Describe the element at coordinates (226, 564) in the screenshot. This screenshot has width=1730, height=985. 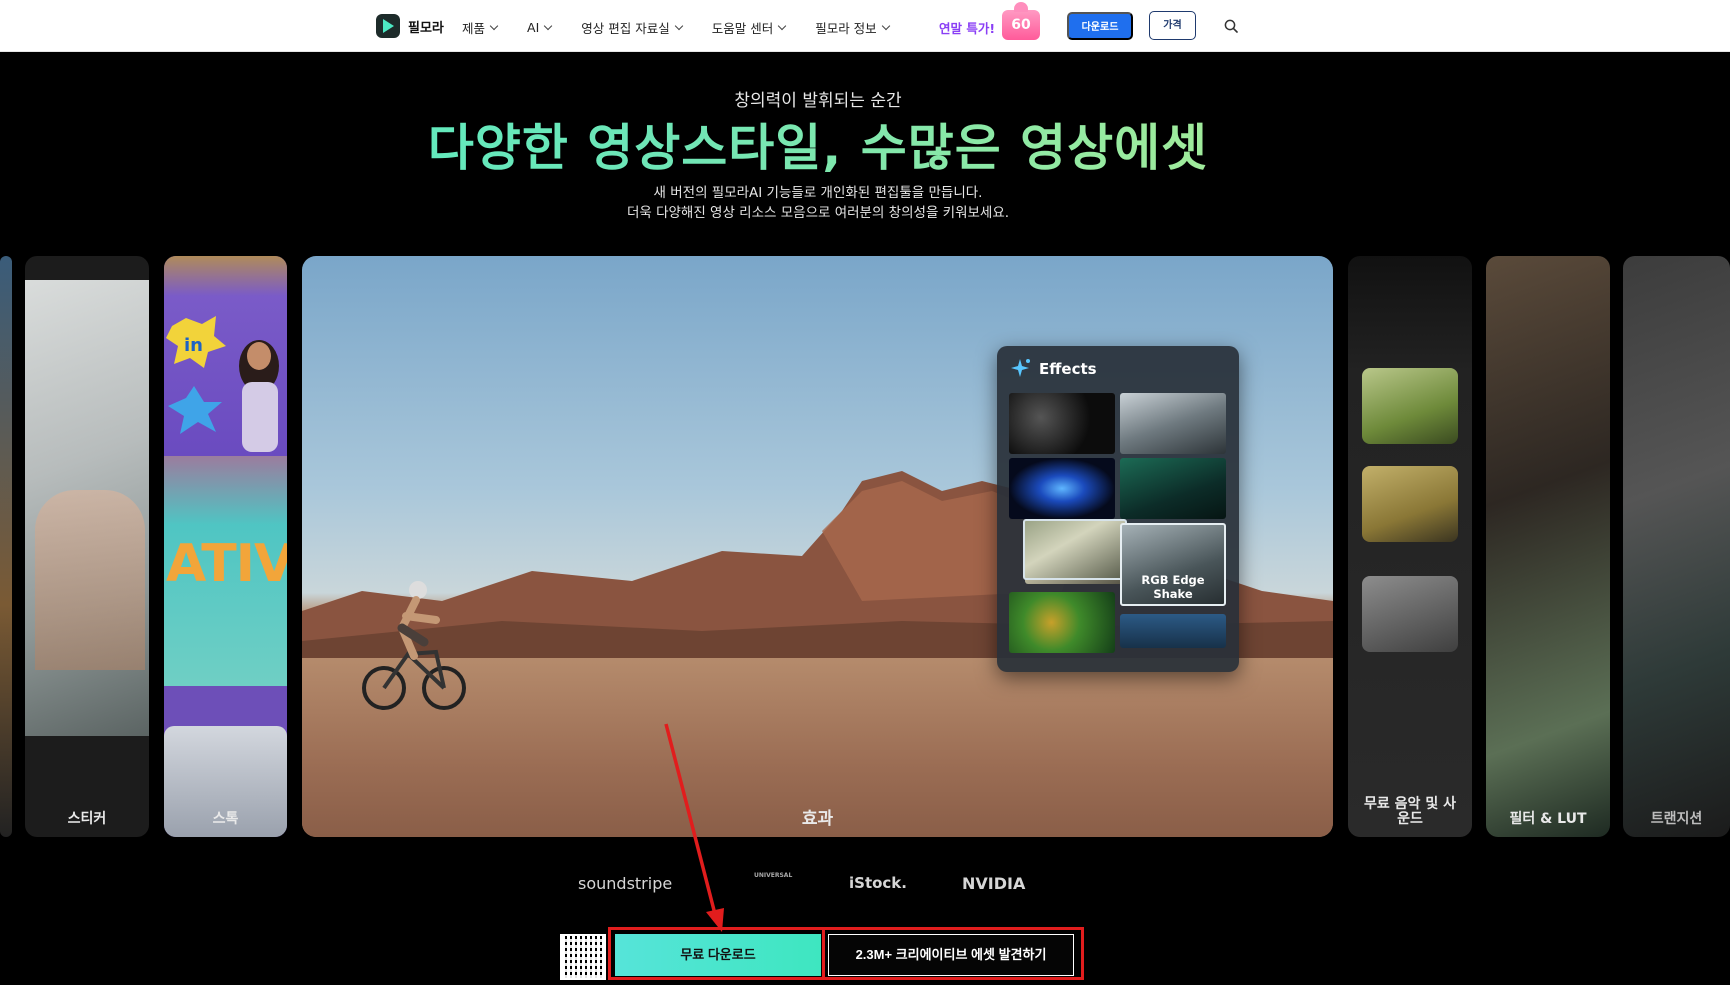
I see `creative-text-graphic: ATIV` at that location.